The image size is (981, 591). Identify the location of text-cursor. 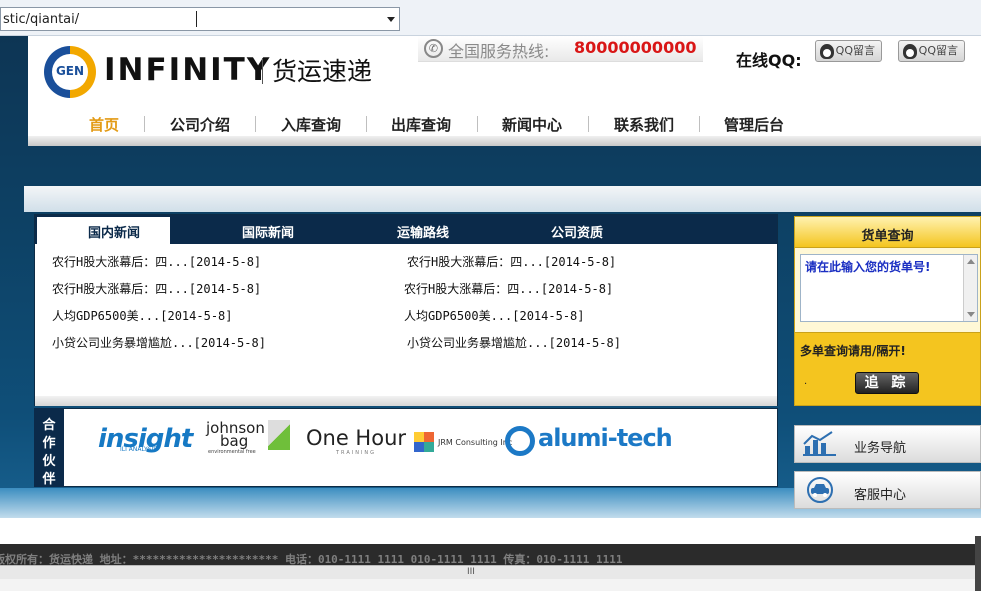
(196, 19).